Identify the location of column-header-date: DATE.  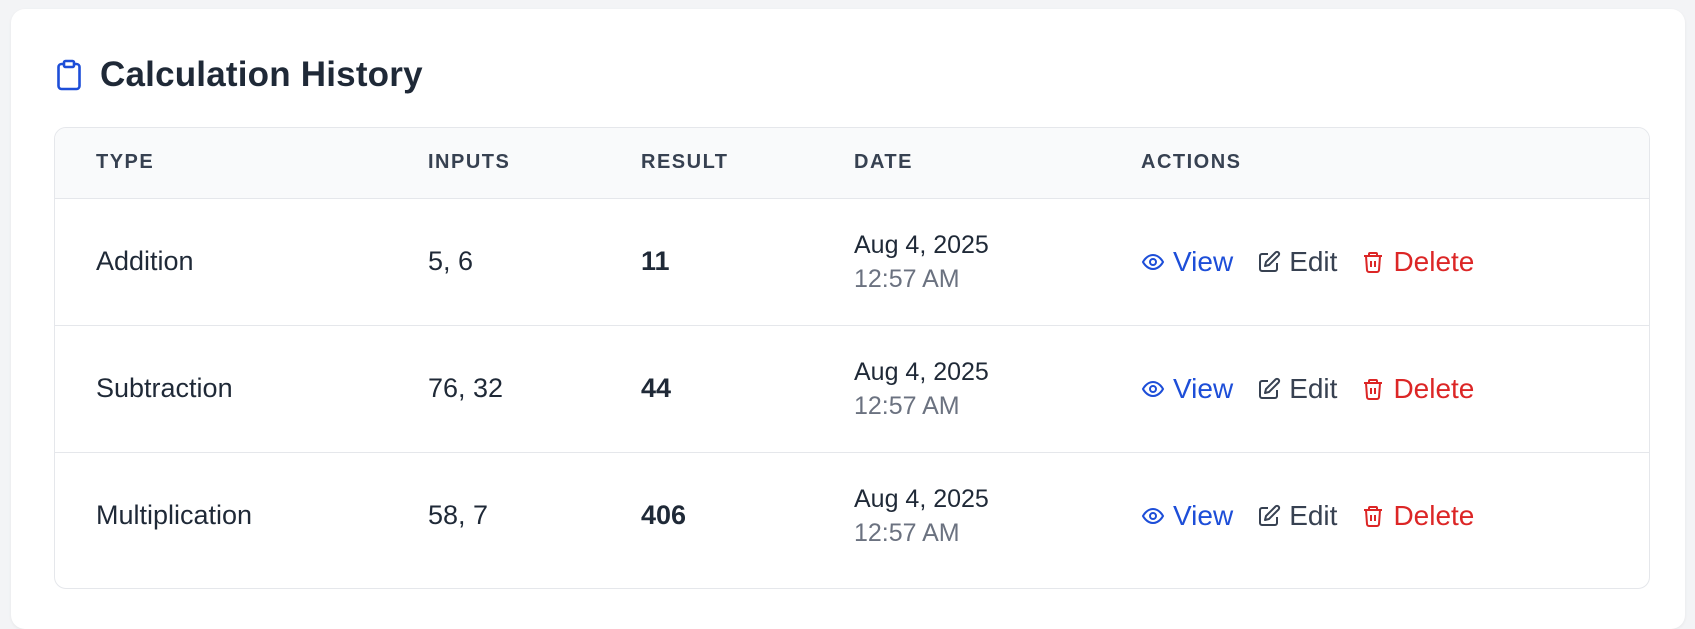
(883, 162).